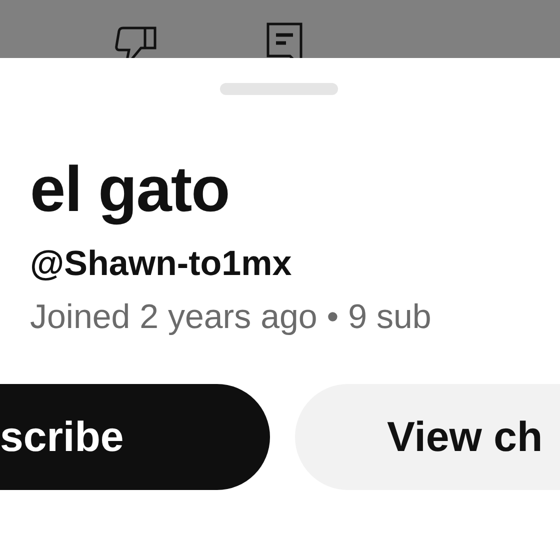 Image resolution: width=560 pixels, height=560 pixels. Describe the element at coordinates (161, 264) in the screenshot. I see `channel-handle: @Shawn-to1mx` at that location.